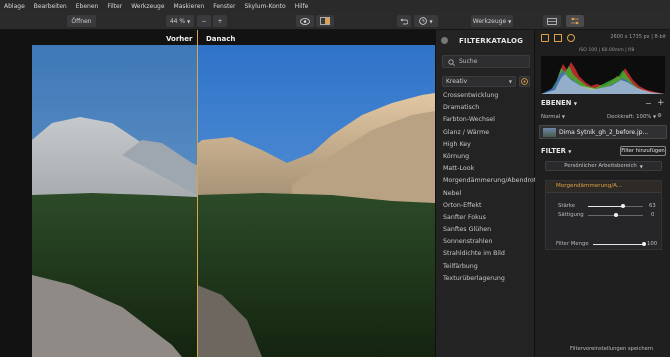 The width and height of the screenshot is (670, 357). I want to click on blend-mode-value: Normal, so click(551, 117).